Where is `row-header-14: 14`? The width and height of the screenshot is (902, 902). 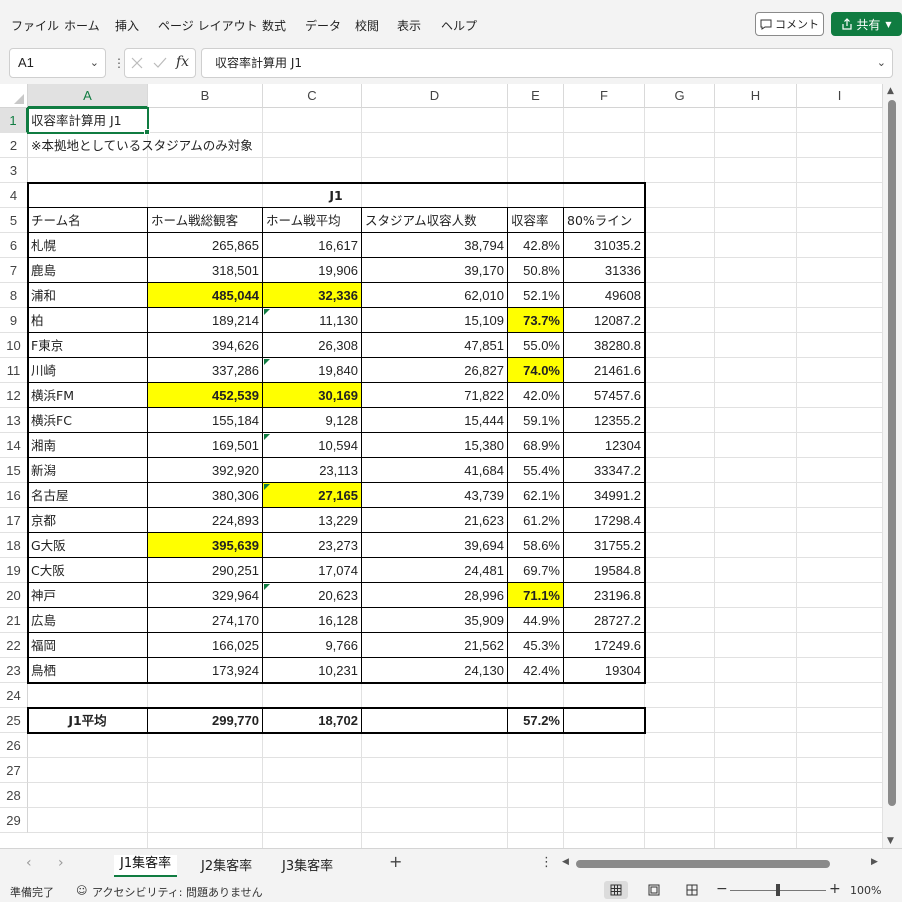
row-header-14: 14 is located at coordinates (14, 445).